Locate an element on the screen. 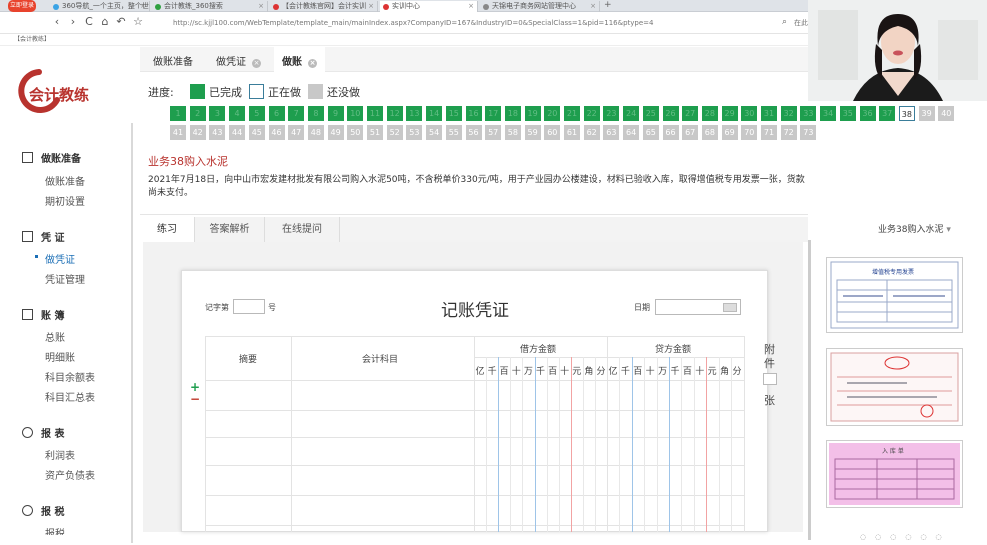 The image size is (987, 545). sidebar-section-prep: 做账准备 is located at coordinates (51, 157).